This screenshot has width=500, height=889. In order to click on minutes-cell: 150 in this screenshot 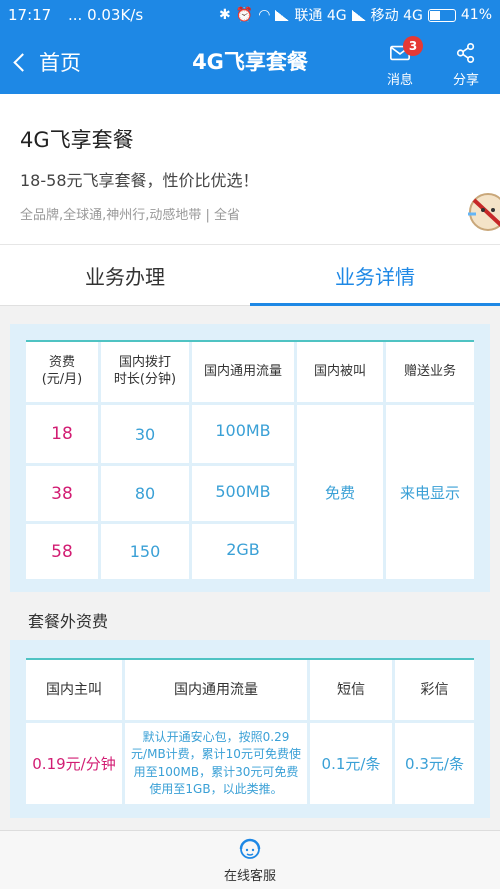, I will do `click(145, 551)`.